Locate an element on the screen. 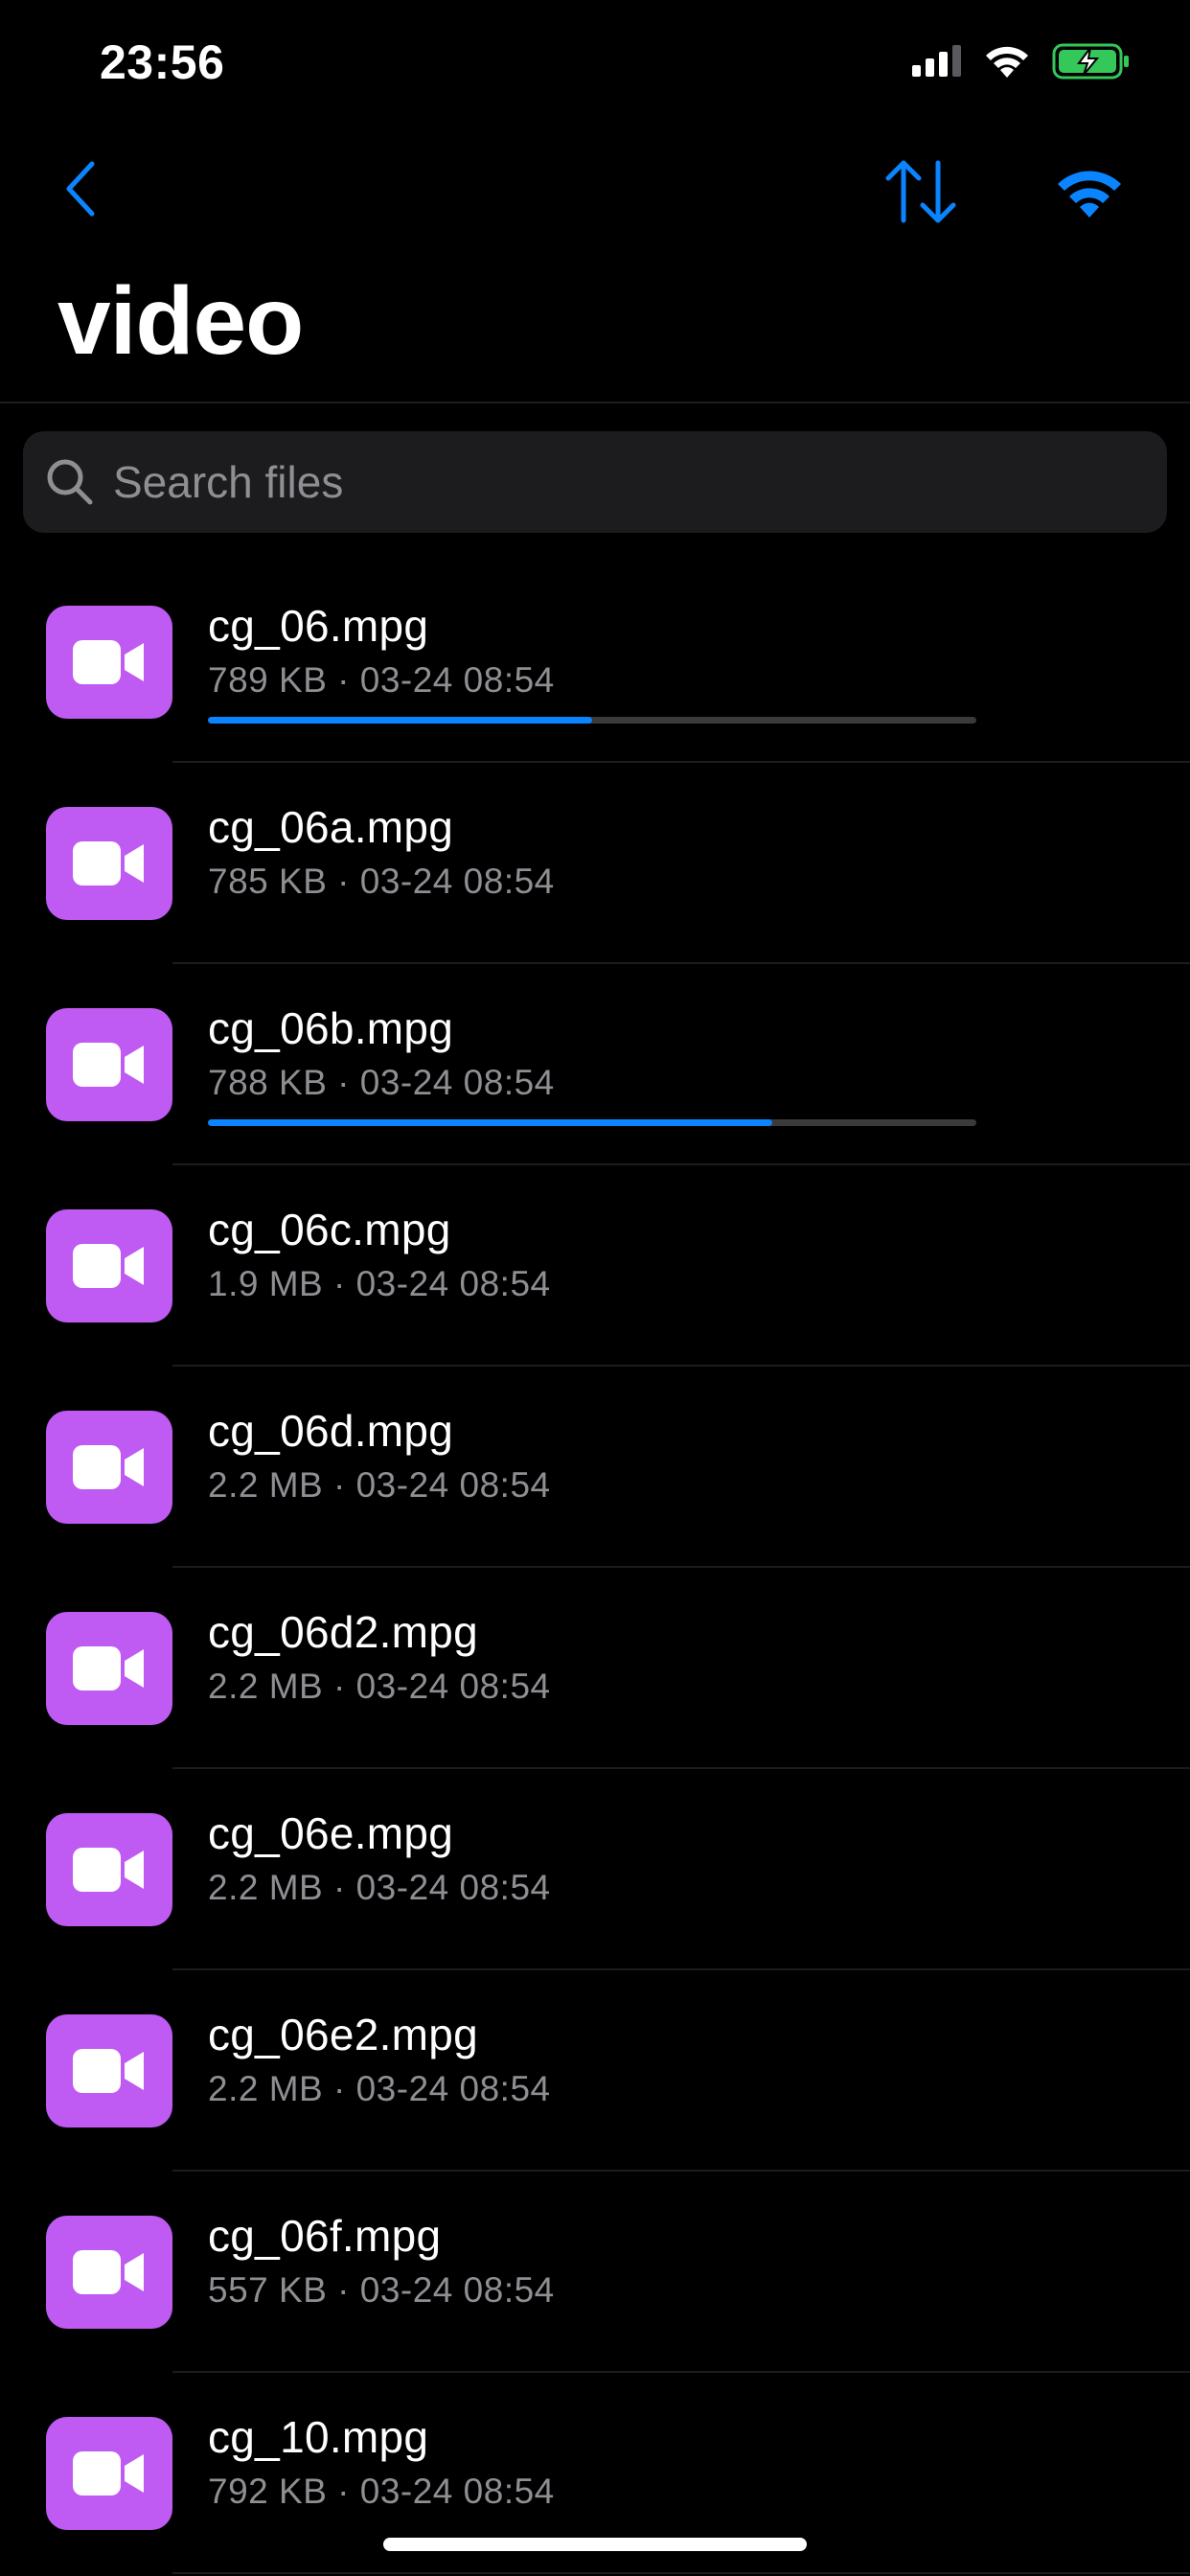 The width and height of the screenshot is (1190, 2576). file-row: cg_06d2.mpg 2.2 MB · 03-24 08:54 is located at coordinates (595, 1668).